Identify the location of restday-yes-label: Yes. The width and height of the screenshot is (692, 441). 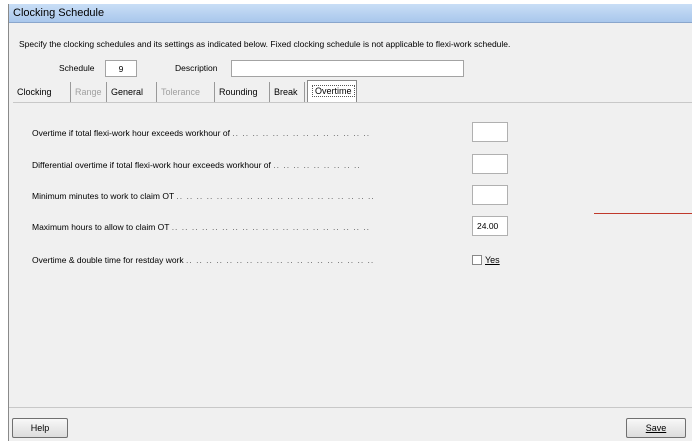
(492, 260).